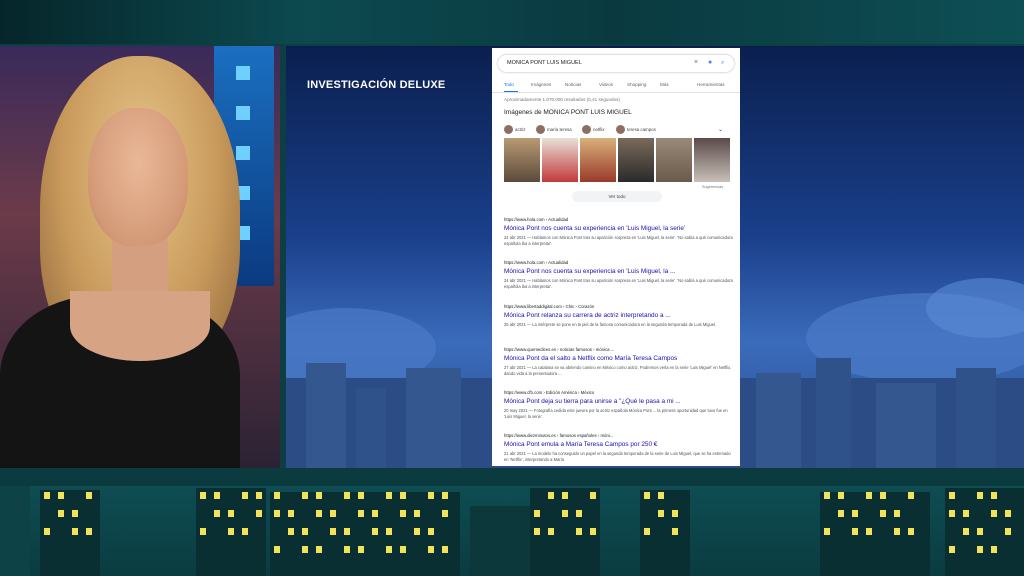 Image resolution: width=1024 pixels, height=576 pixels. I want to click on search-input: MONICA PONT LUIS MIGUEL, so click(544, 63).